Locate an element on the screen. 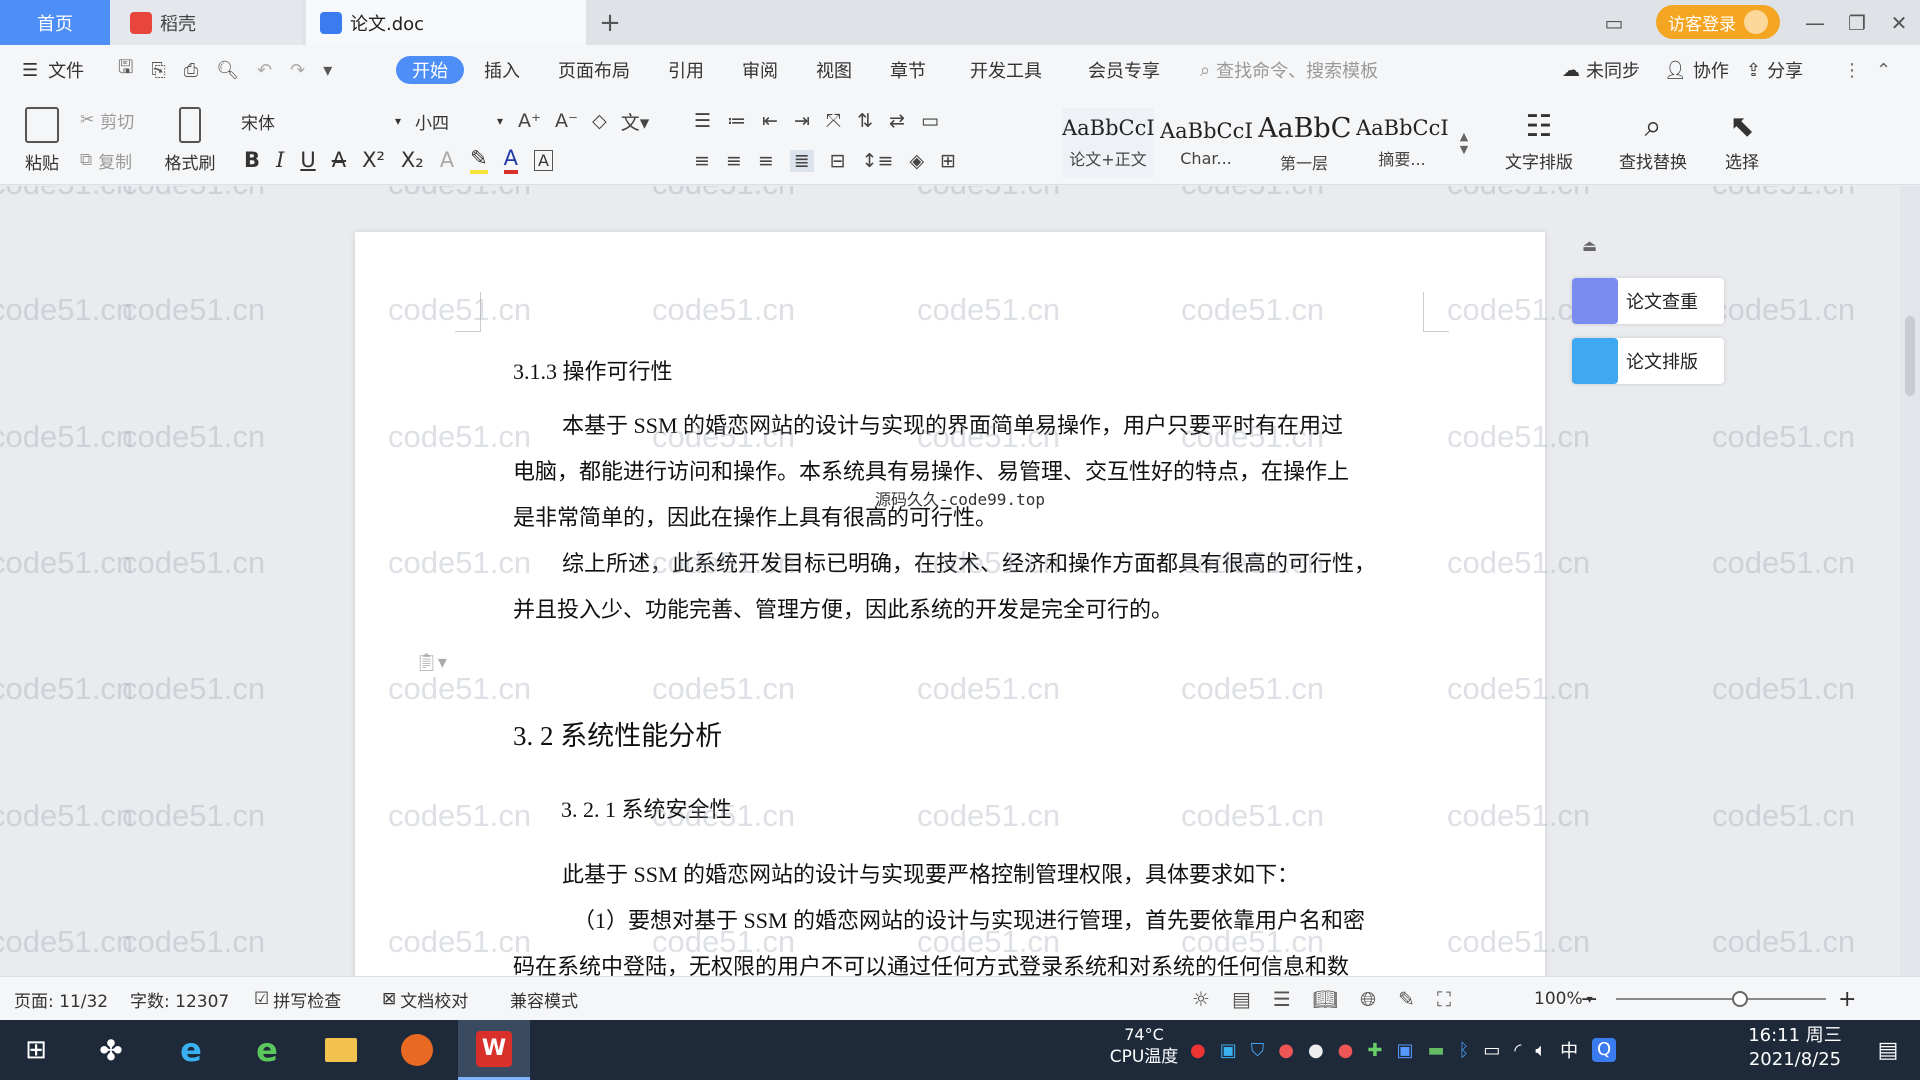 This screenshot has height=1080, width=1920. print-icon: ⎙ is located at coordinates (191, 70).